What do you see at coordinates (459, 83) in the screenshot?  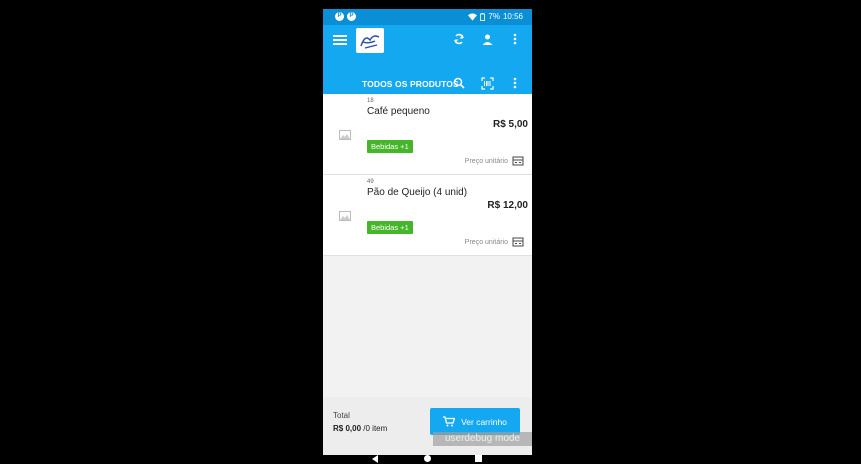 I see `search-icon` at bounding box center [459, 83].